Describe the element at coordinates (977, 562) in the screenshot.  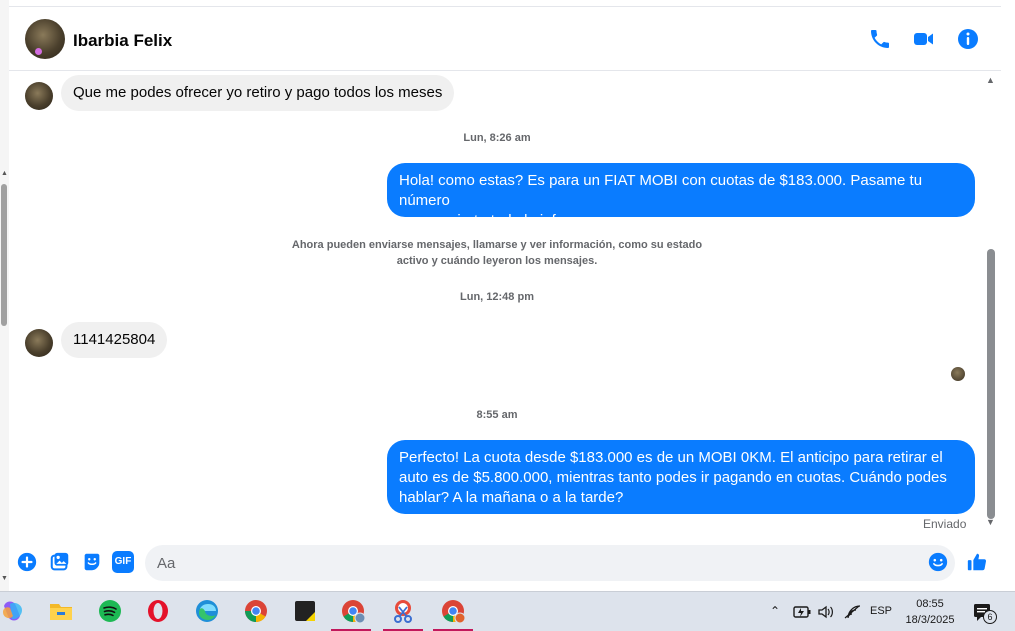
I see `thumbs-up-icon` at that location.